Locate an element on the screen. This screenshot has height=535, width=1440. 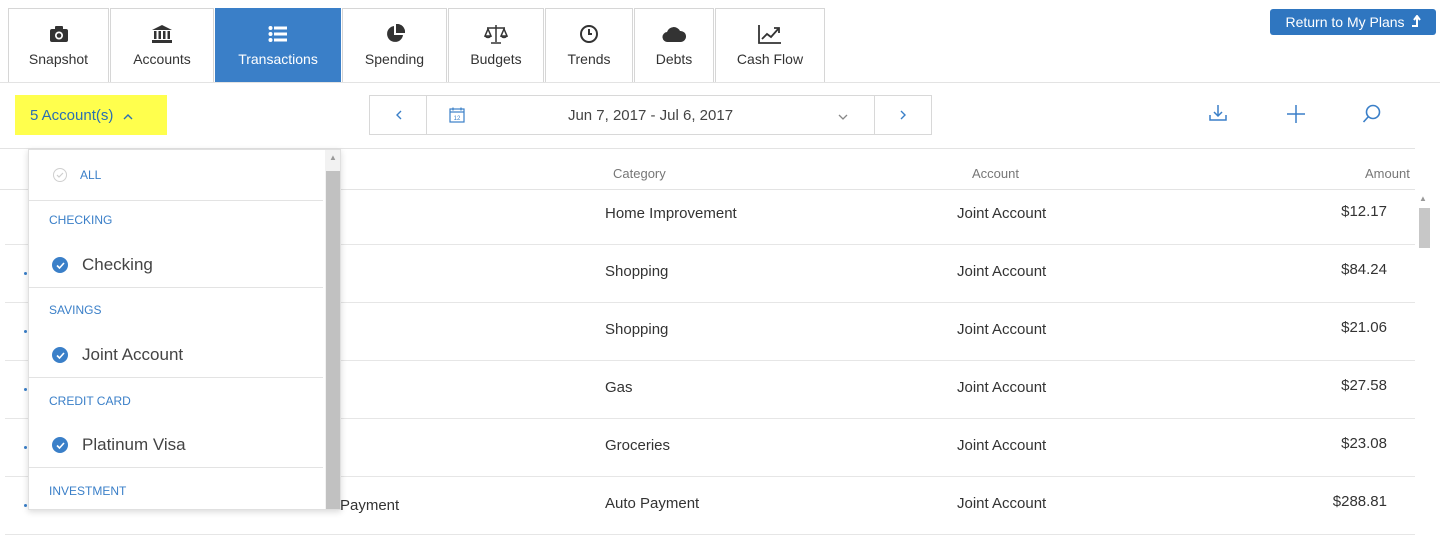
trend-chart-icon is located at coordinates (770, 34).